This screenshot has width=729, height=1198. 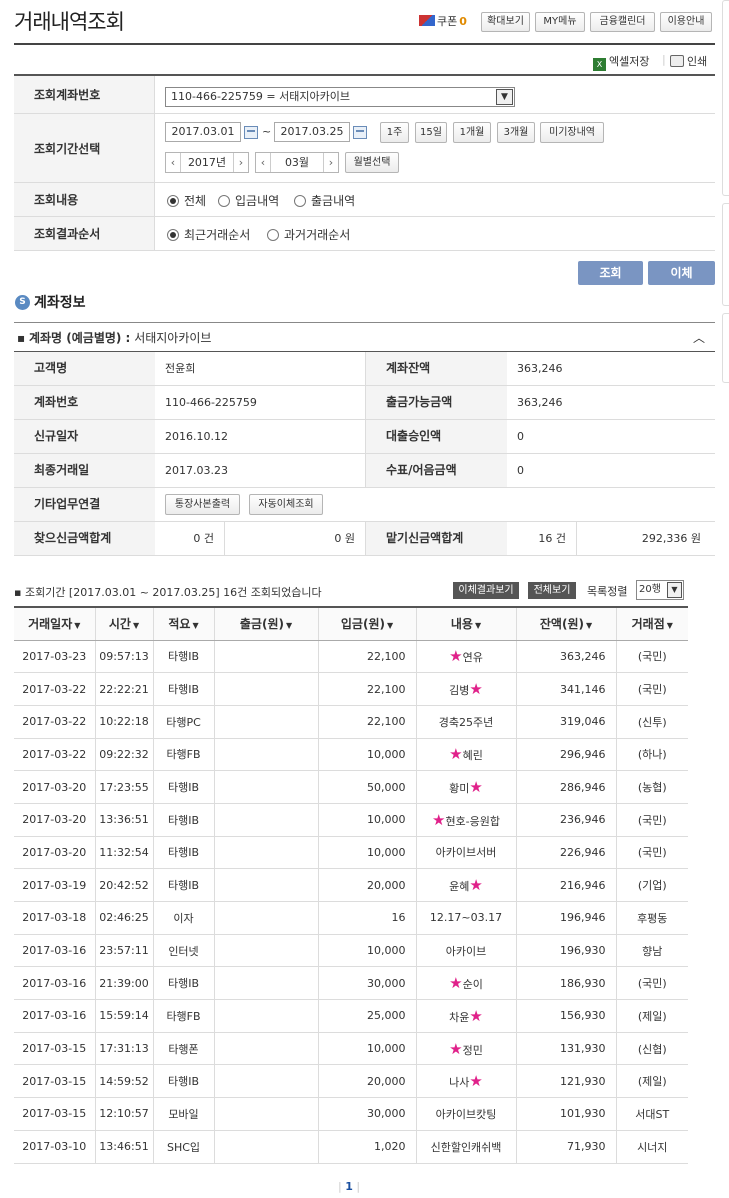 What do you see at coordinates (340, 97) in the screenshot?
I see `account-select: 110-466-225759 = 서태지아카이브 ▼` at bounding box center [340, 97].